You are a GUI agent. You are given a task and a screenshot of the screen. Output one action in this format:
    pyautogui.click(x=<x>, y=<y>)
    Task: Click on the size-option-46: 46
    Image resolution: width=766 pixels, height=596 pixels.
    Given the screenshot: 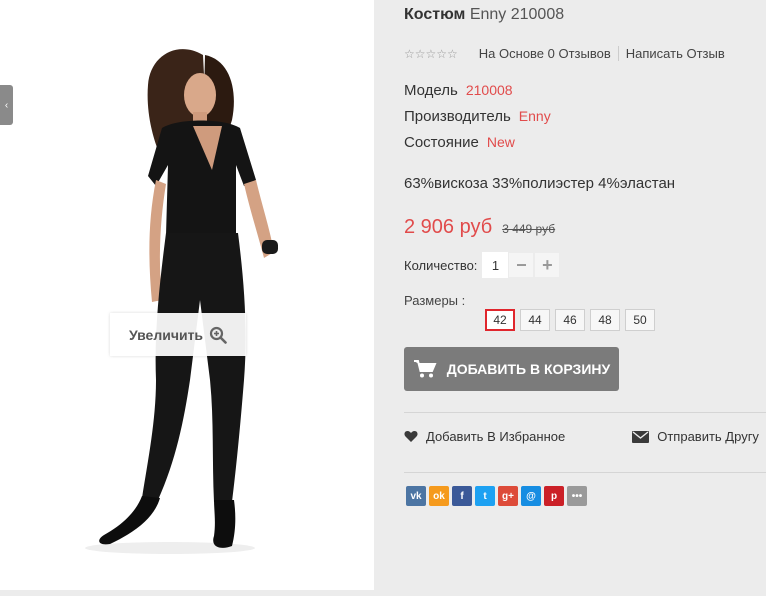 What is the action you would take?
    pyautogui.click(x=570, y=320)
    